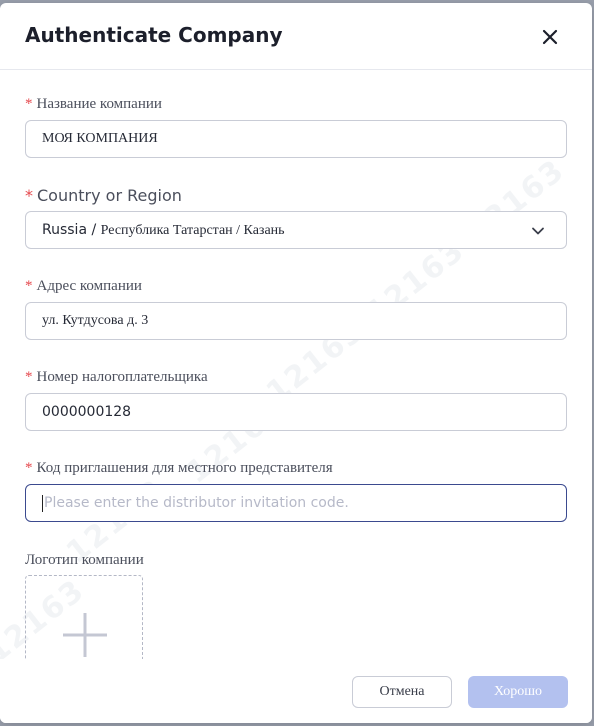  I want to click on region-city-value: Республика Татарстан / Казань, so click(192, 230).